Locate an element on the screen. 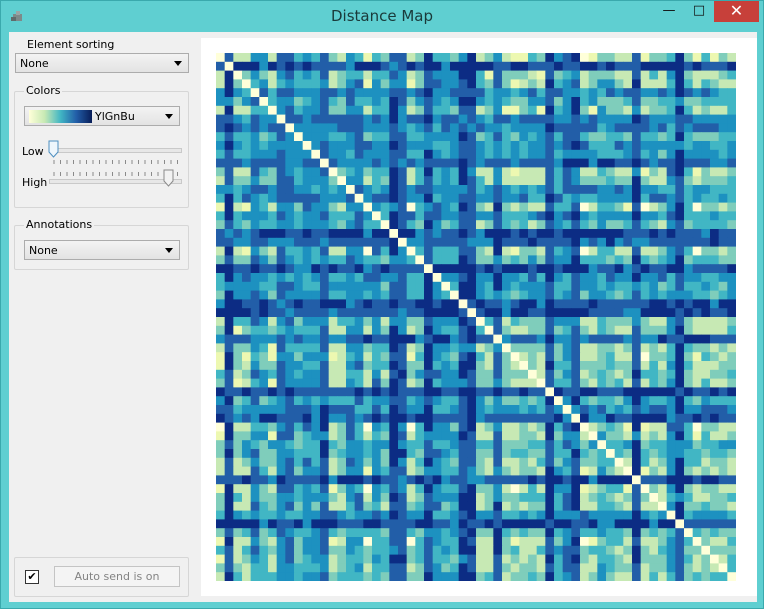 This screenshot has width=764, height=609. auto-send-checkbox: ✔ is located at coordinates (32, 577).